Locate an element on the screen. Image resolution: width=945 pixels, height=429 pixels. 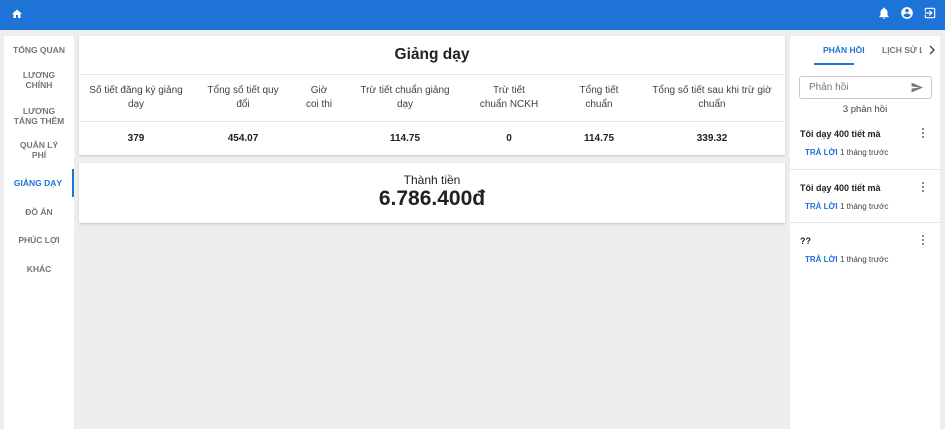
tab-phan-hoi: Phản hồi is located at coordinates (844, 50).